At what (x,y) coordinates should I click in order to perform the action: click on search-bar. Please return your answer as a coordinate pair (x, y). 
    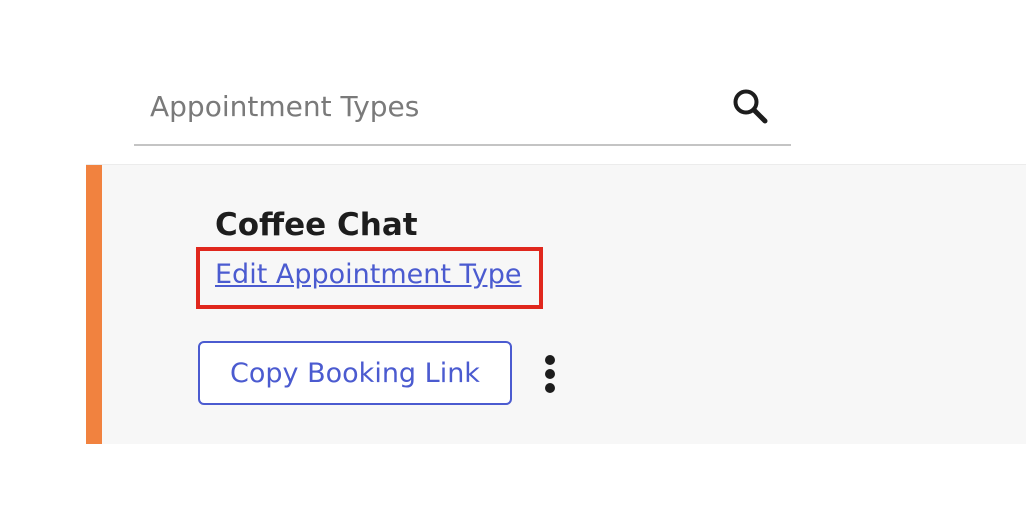
    Looking at the image, I should click on (462, 108).